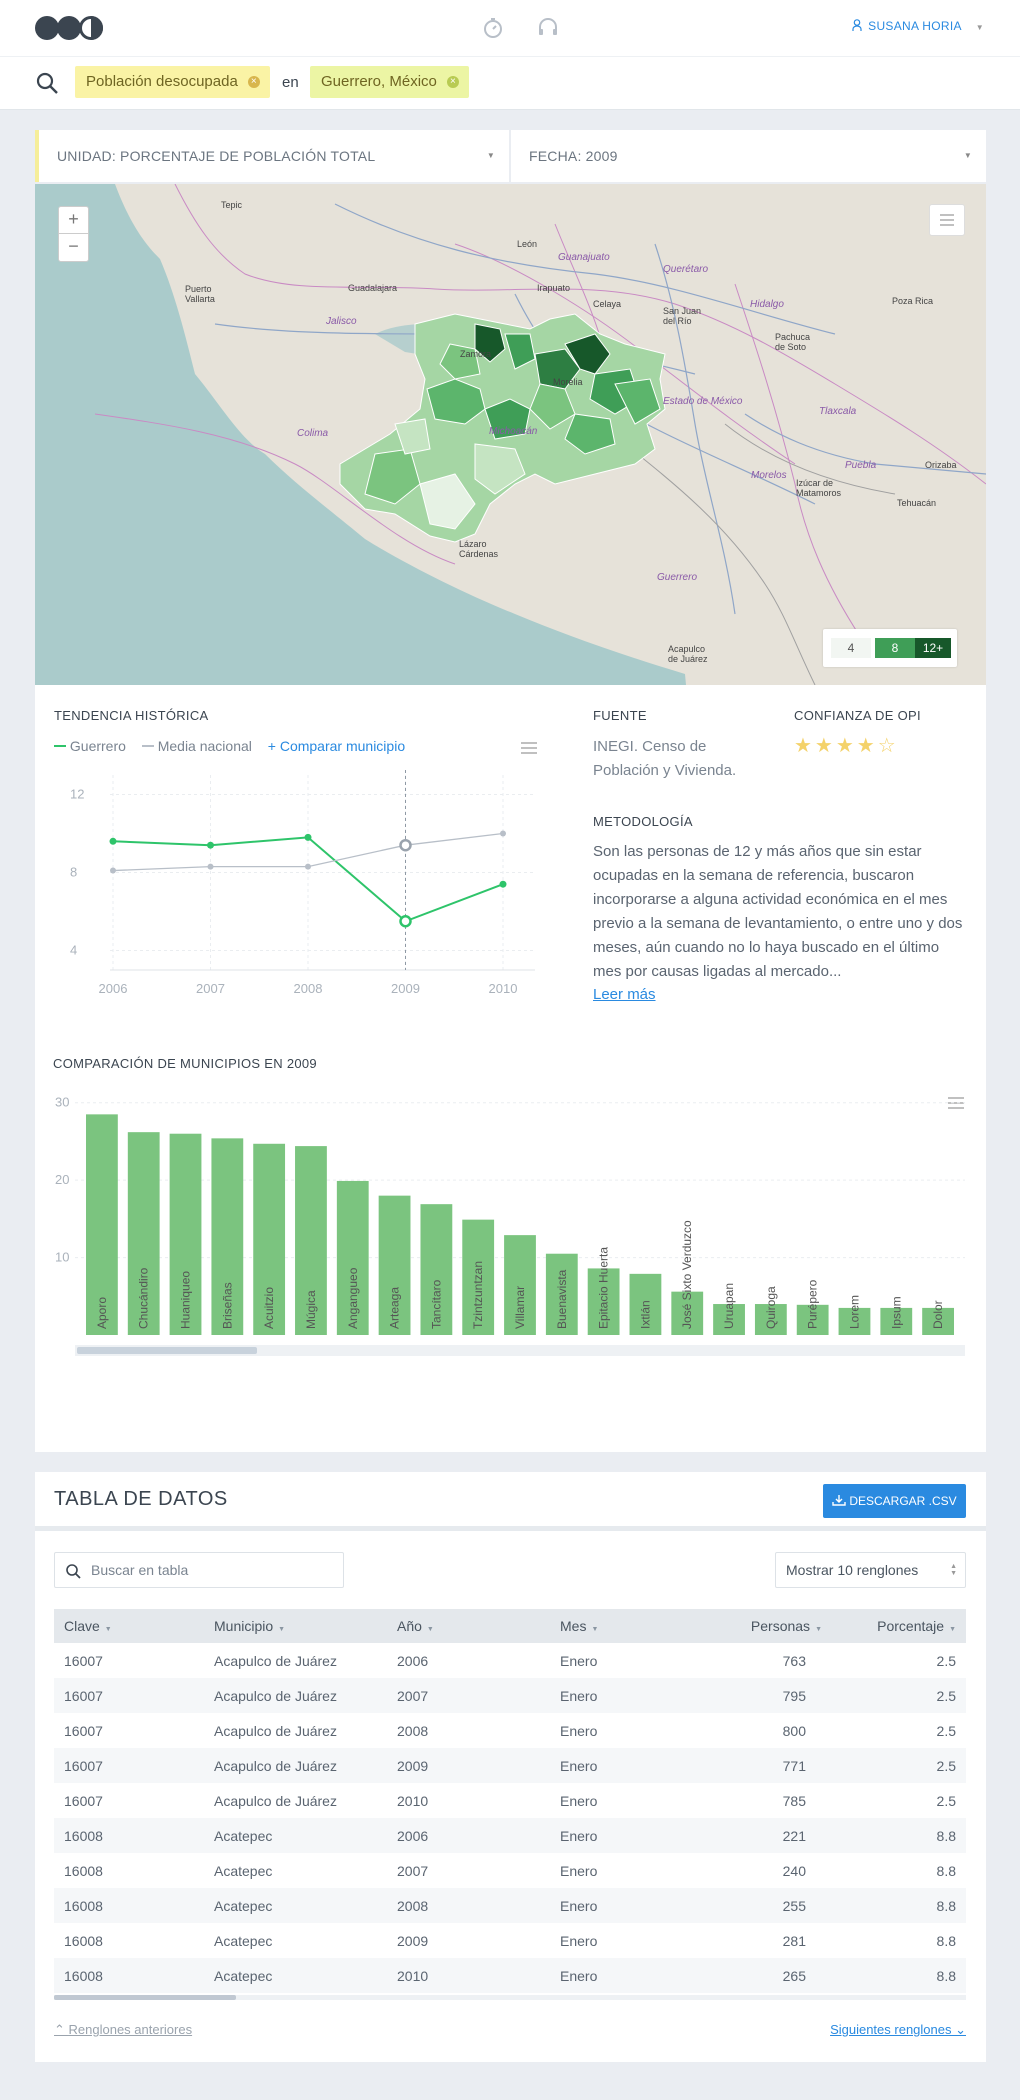 The height and width of the screenshot is (2100, 1020). Describe the element at coordinates (493, 28) in the screenshot. I see `timer-icon` at that location.